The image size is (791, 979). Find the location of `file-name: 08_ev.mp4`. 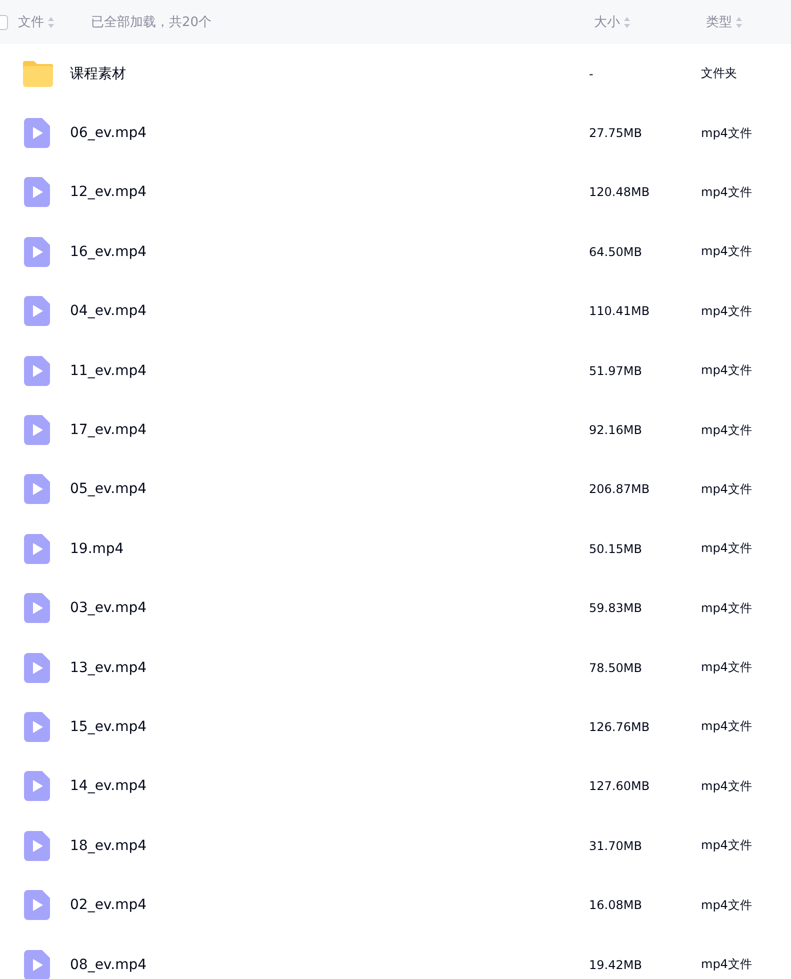

file-name: 08_ev.mp4 is located at coordinates (329, 964).